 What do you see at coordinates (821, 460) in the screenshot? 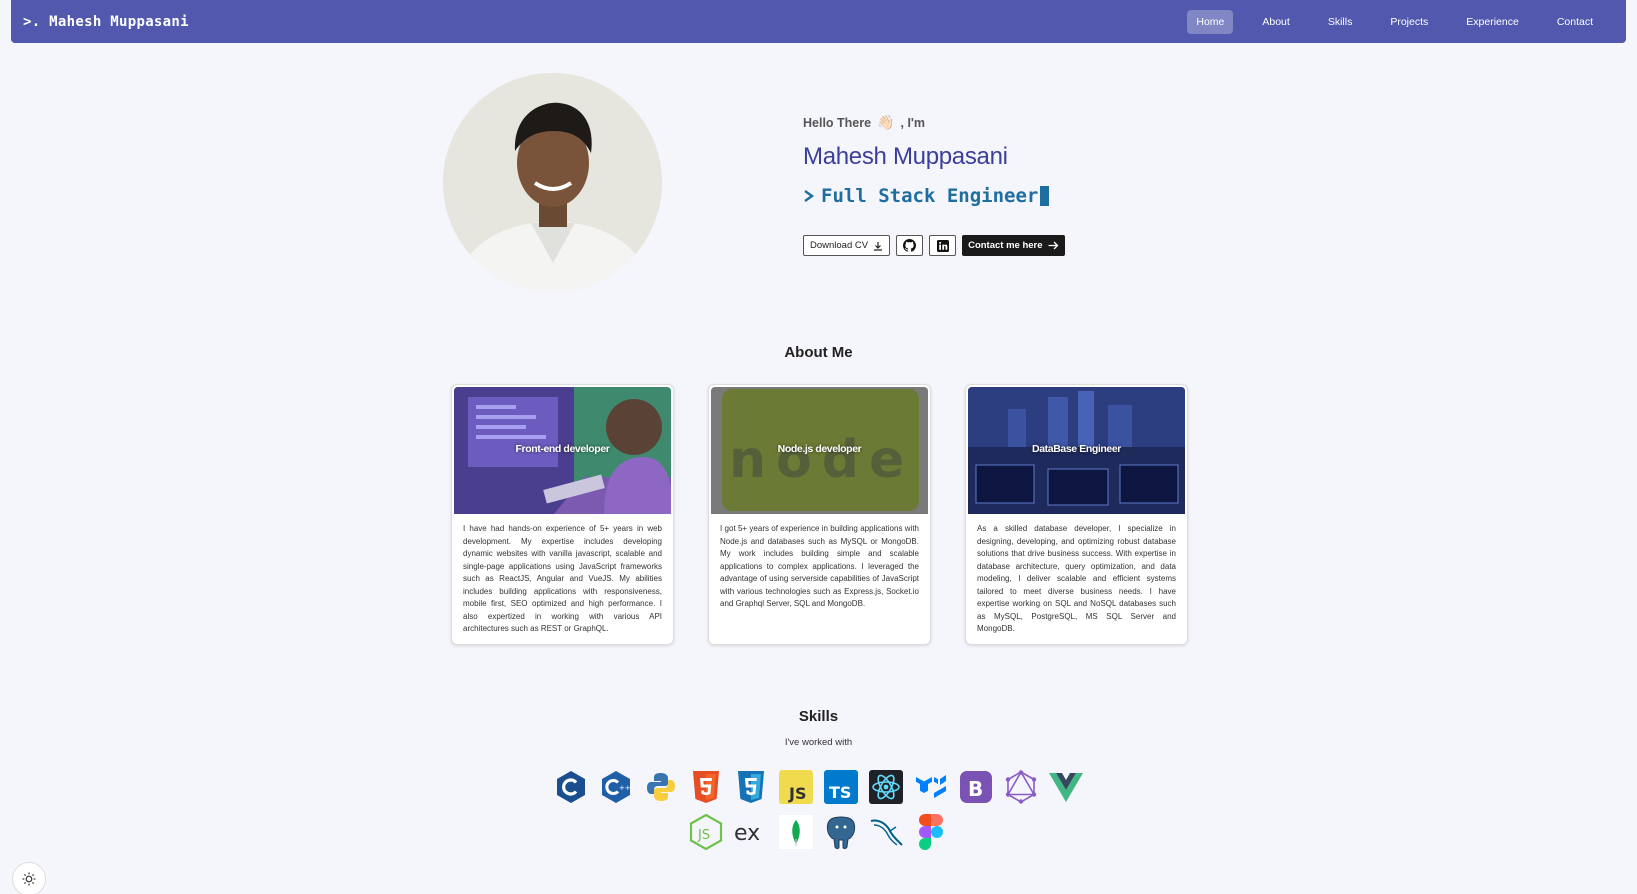
I see `svg-text: node` at bounding box center [821, 460].